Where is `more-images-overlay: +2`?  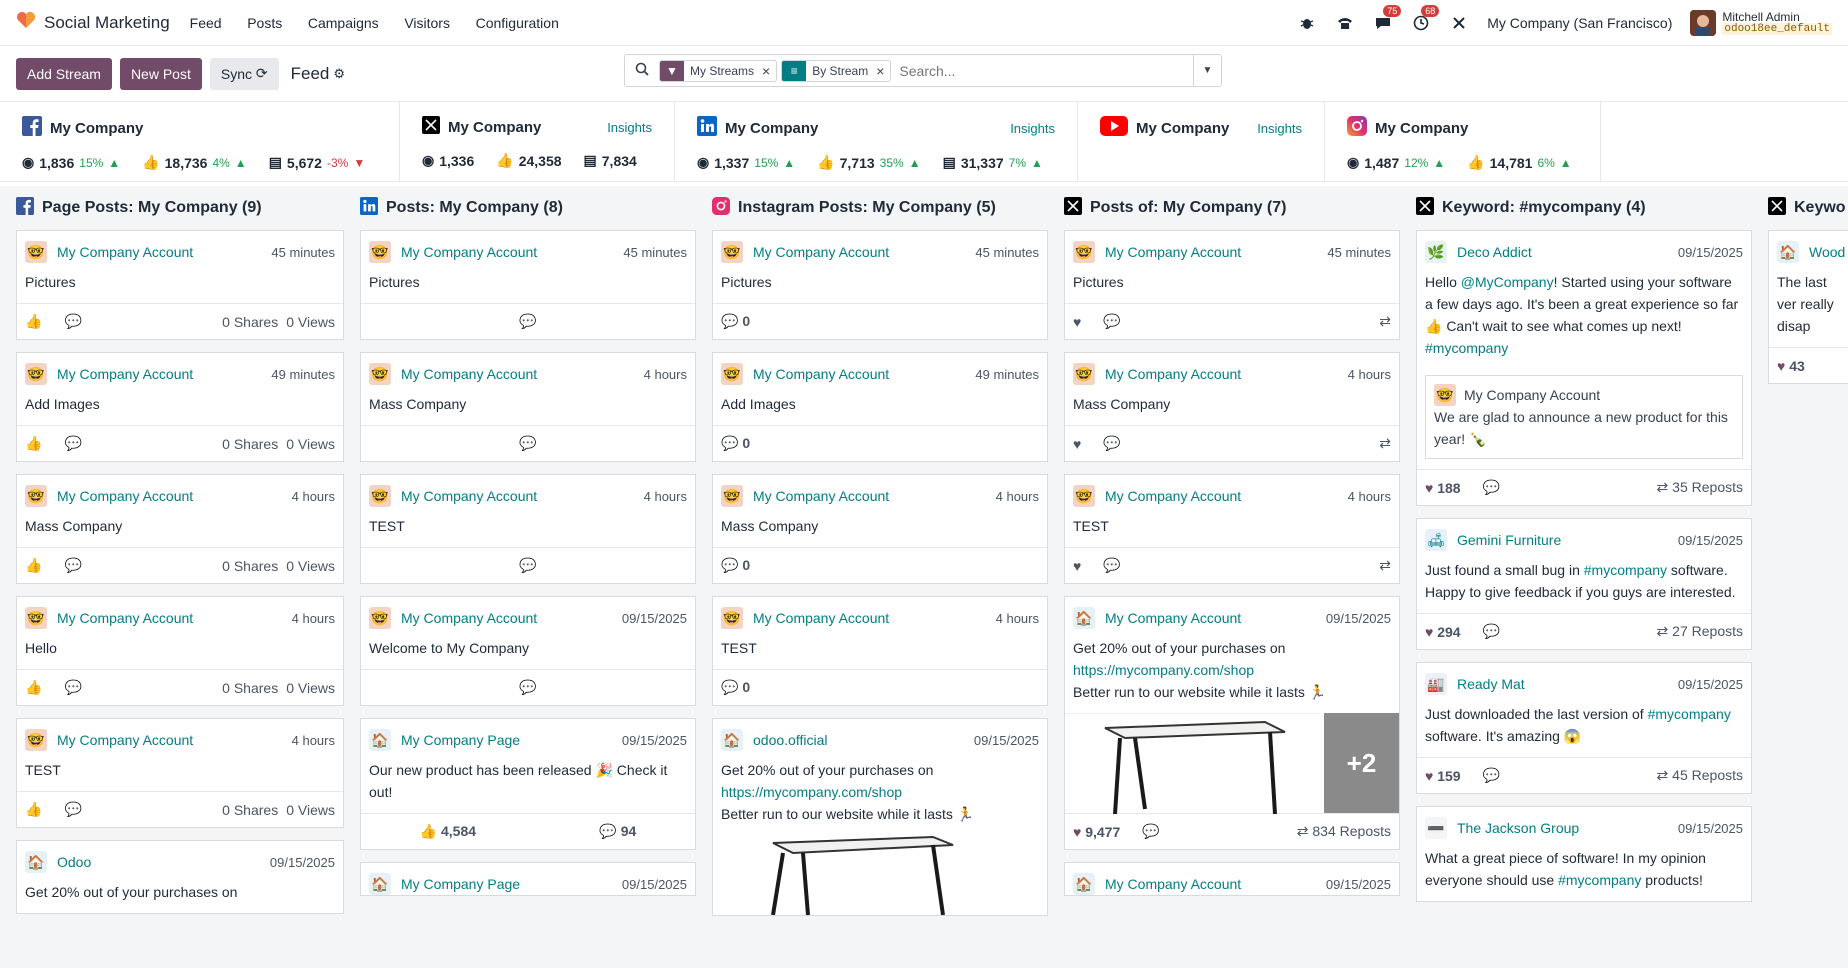 more-images-overlay: +2 is located at coordinates (1361, 763).